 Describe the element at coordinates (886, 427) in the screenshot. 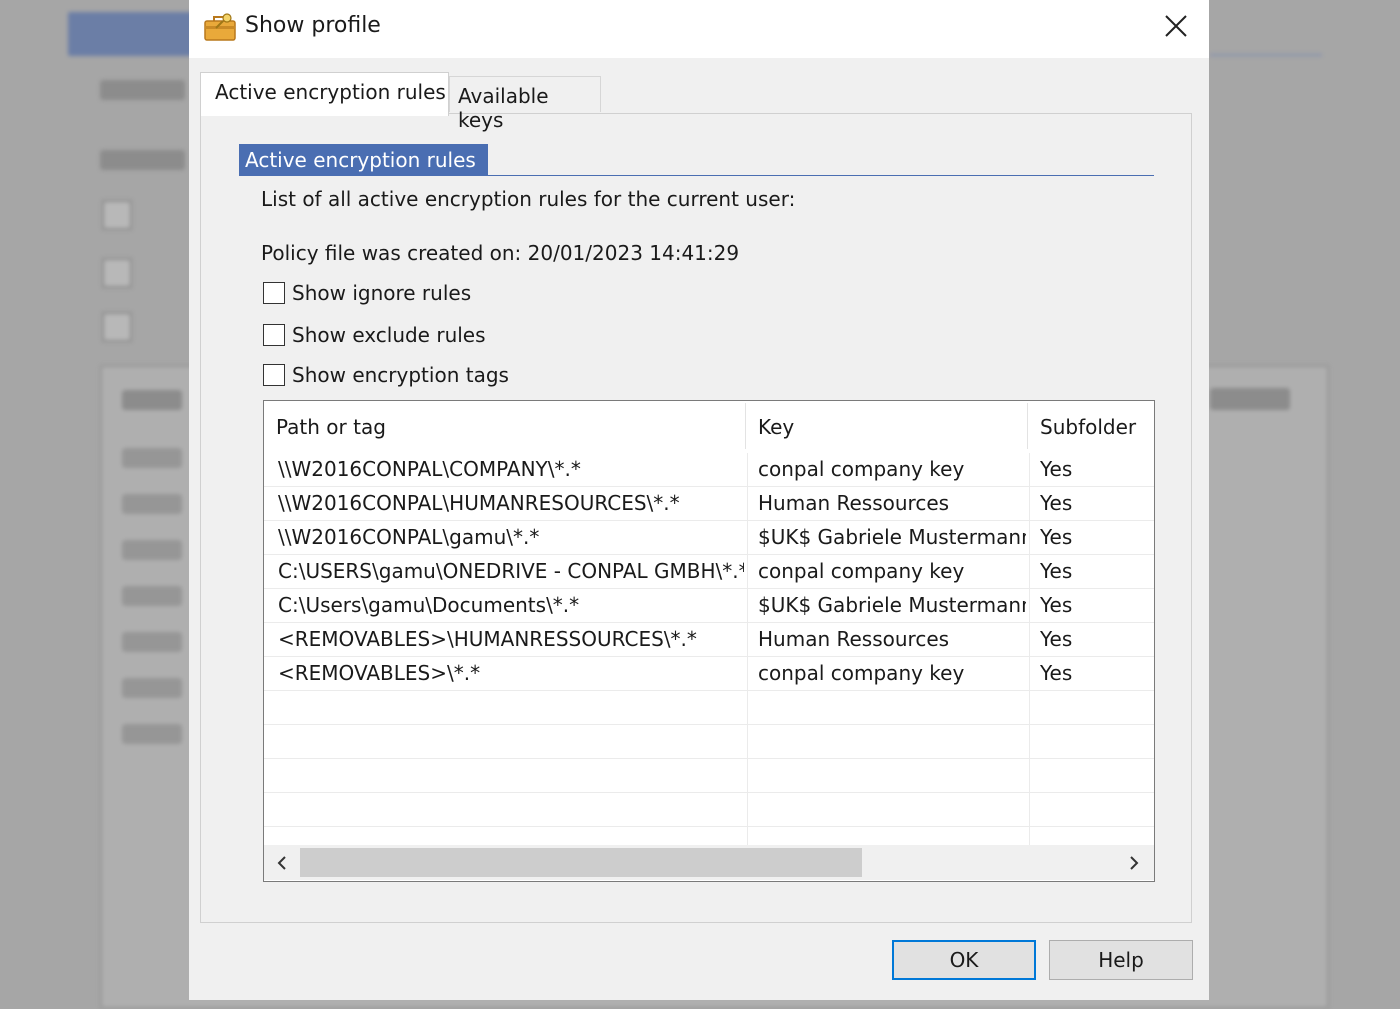

I see `column-header-key: Key` at that location.